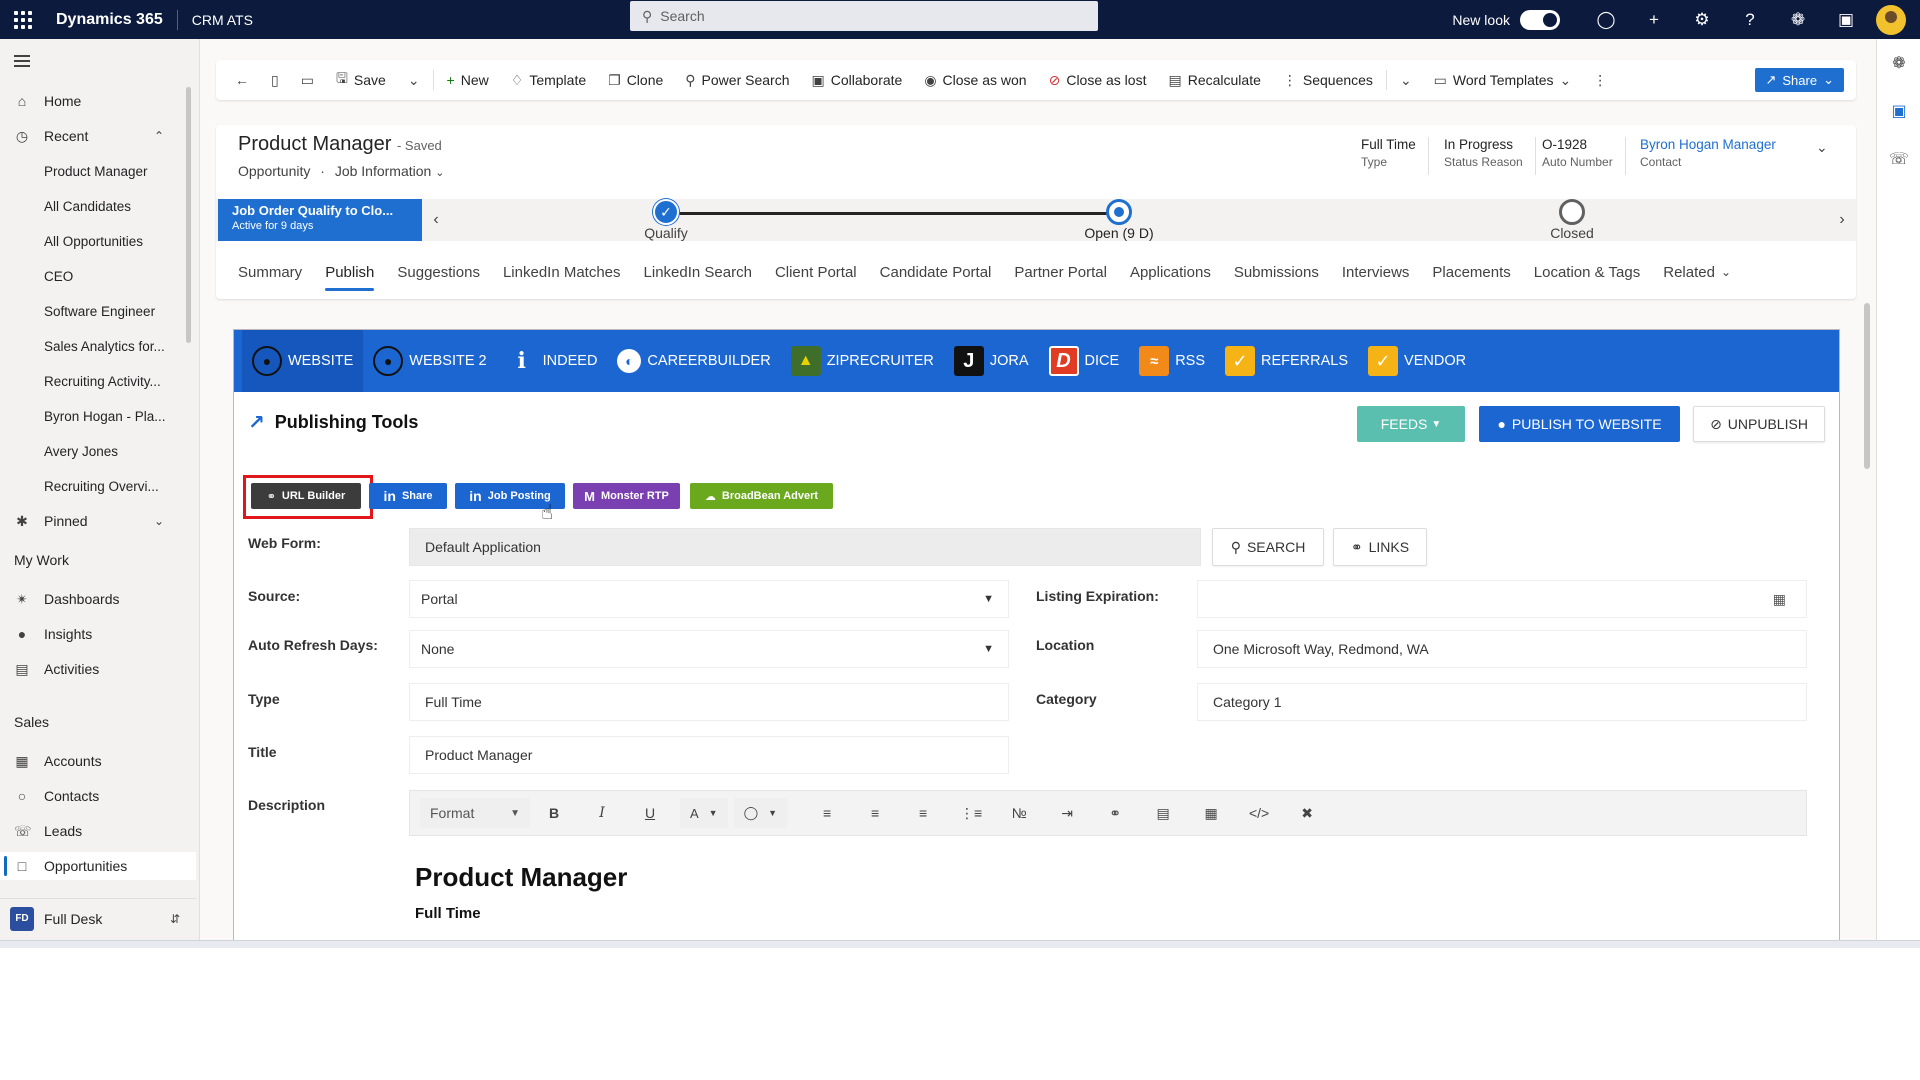 This screenshot has height=1080, width=1920. What do you see at coordinates (23, 19) in the screenshot?
I see `app-launcher-icon` at bounding box center [23, 19].